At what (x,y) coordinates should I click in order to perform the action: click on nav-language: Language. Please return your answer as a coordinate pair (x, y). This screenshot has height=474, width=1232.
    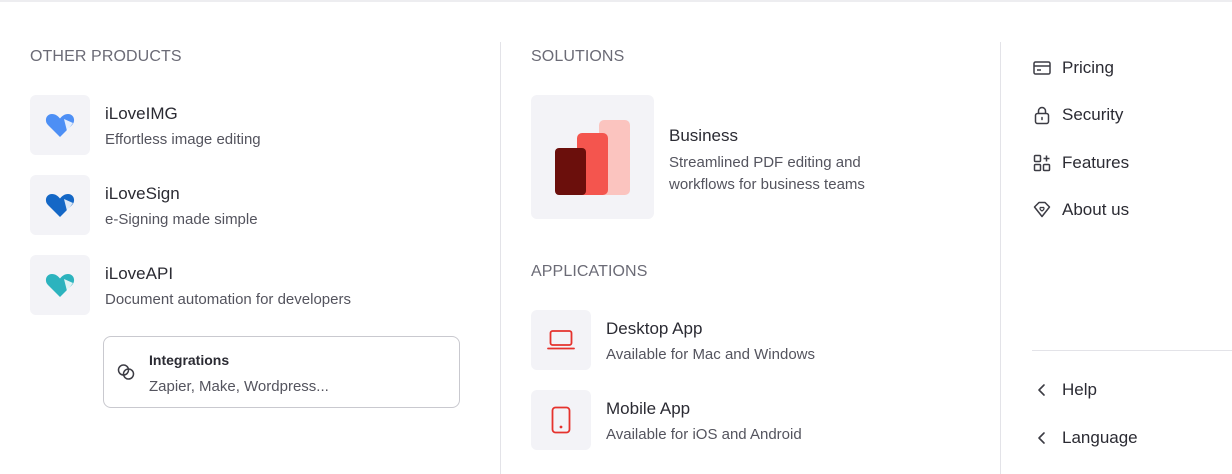
    Looking at the image, I should click on (1085, 438).